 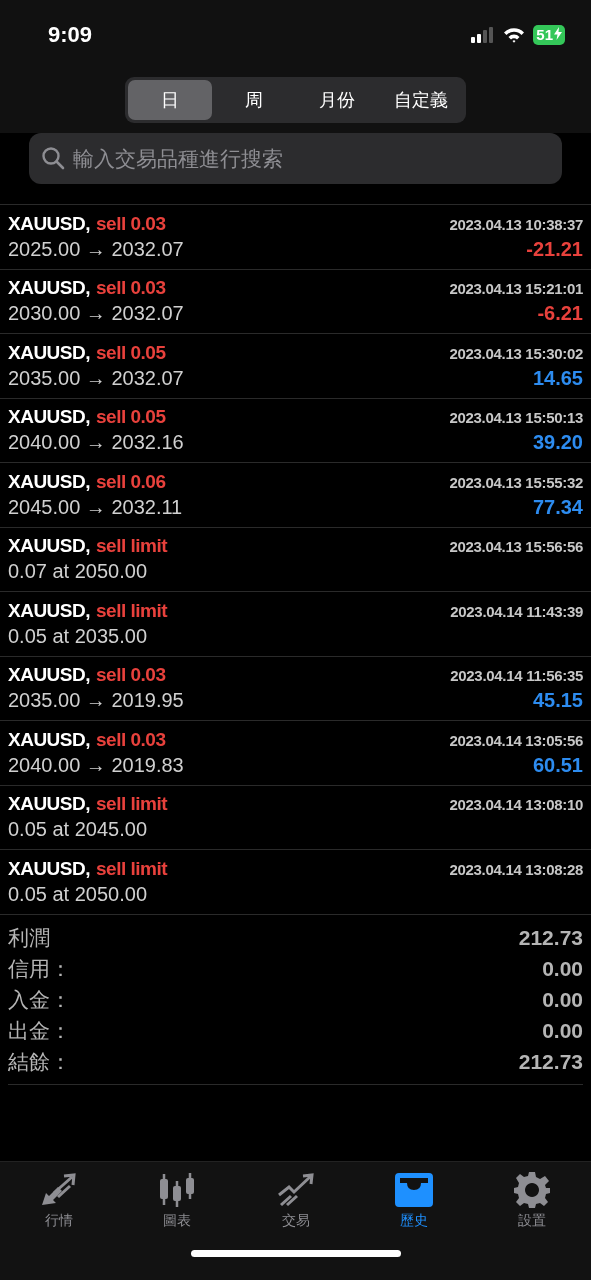 What do you see at coordinates (554, 249) in the screenshot?
I see `order-profit: -21.21` at bounding box center [554, 249].